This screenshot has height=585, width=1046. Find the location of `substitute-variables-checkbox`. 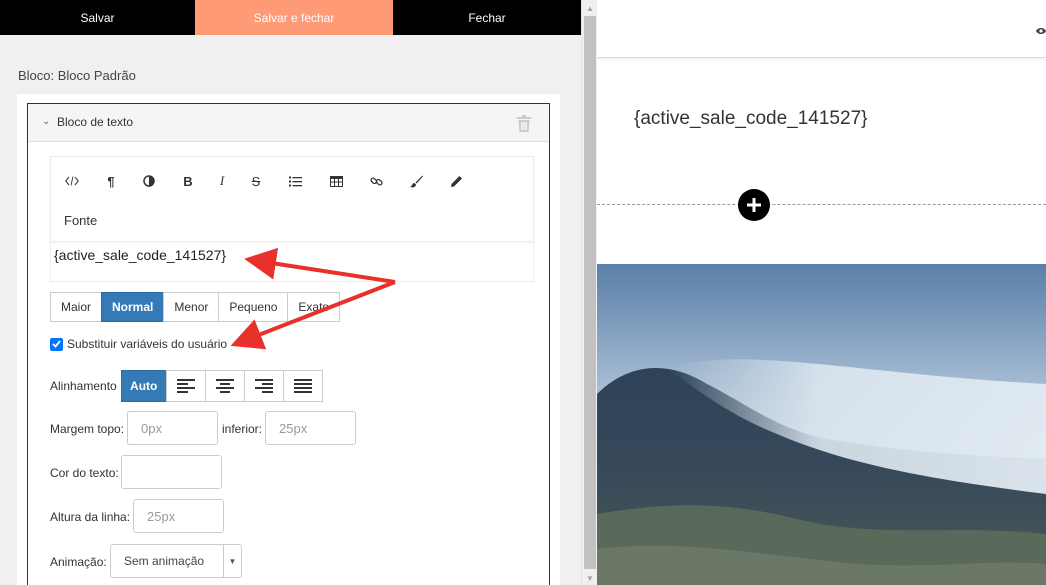

substitute-variables-checkbox is located at coordinates (56, 344).